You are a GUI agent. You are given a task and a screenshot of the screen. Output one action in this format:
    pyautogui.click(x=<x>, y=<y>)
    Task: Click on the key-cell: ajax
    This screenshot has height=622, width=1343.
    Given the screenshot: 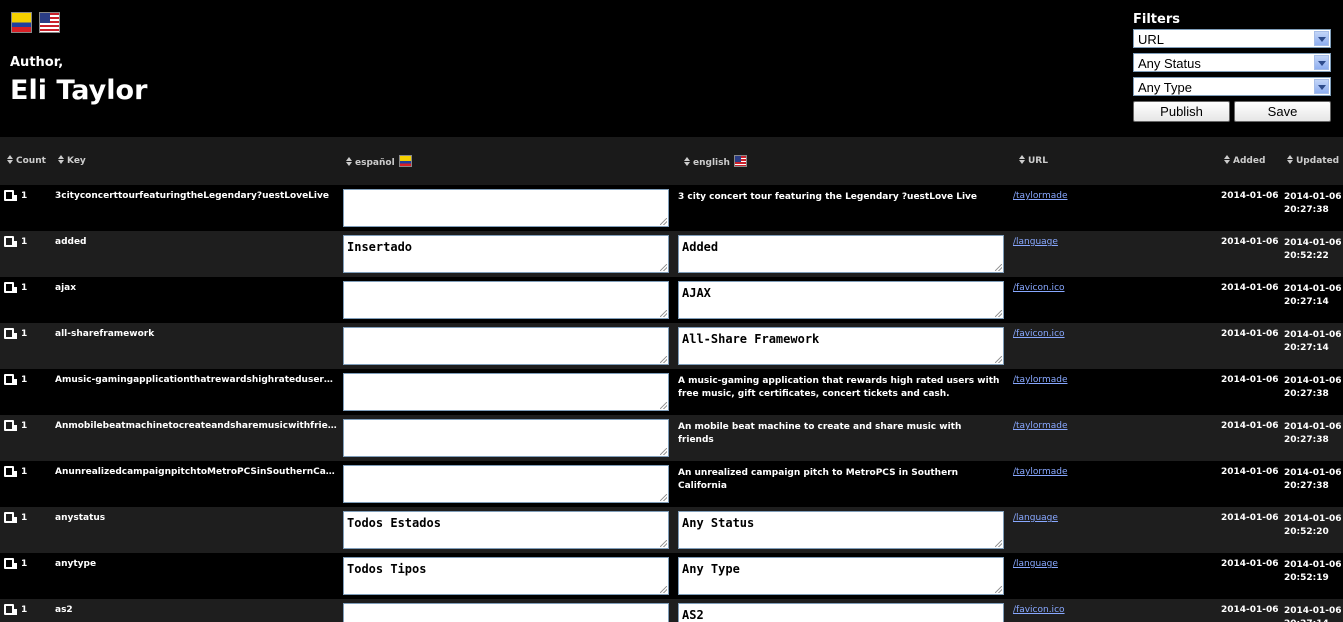 What is the action you would take?
    pyautogui.click(x=66, y=288)
    